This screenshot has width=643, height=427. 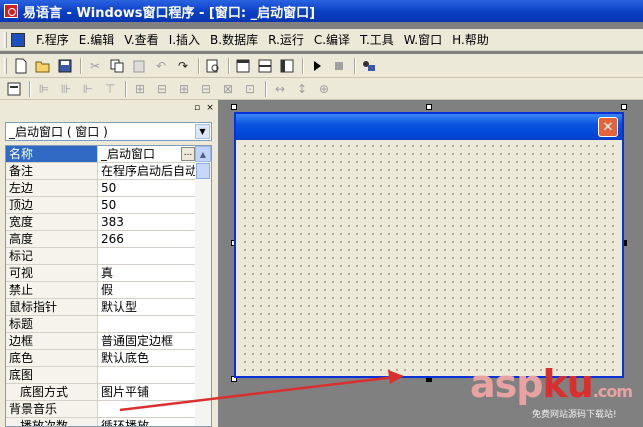 What do you see at coordinates (287, 66) in the screenshot?
I see `layout-bottom-icon` at bounding box center [287, 66].